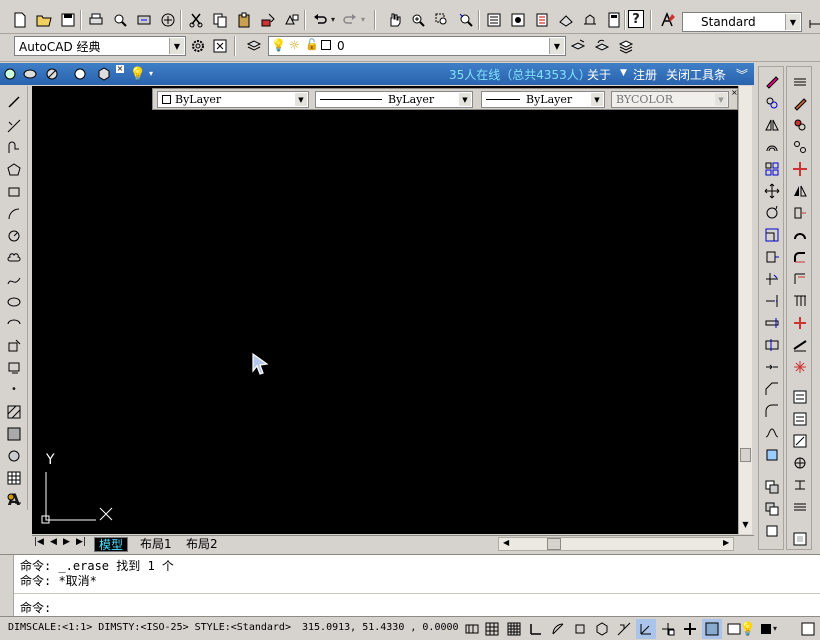  What do you see at coordinates (10, 74) in the screenshot?
I see `tool-a-icon` at bounding box center [10, 74].